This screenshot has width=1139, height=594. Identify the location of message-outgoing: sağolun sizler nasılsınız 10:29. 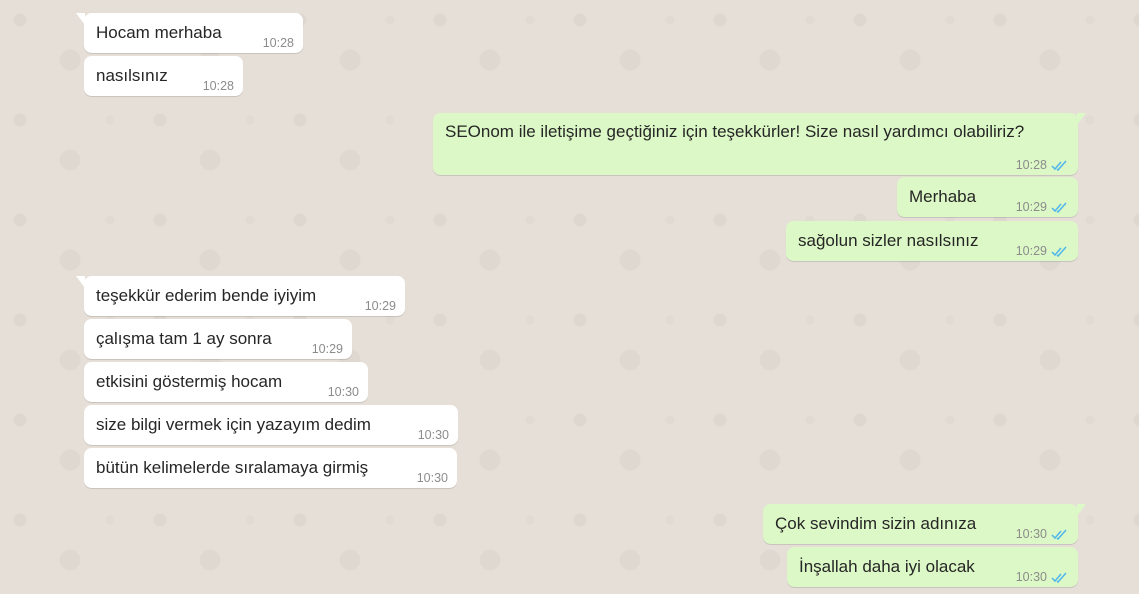
(932, 241).